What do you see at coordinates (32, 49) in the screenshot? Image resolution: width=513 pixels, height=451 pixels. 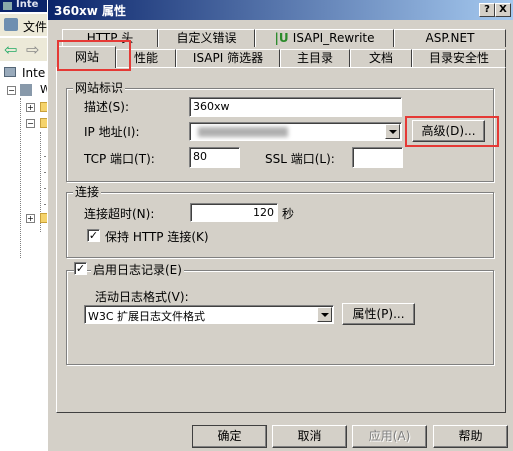 I see `forward-arrow-icon: ⇨` at bounding box center [32, 49].